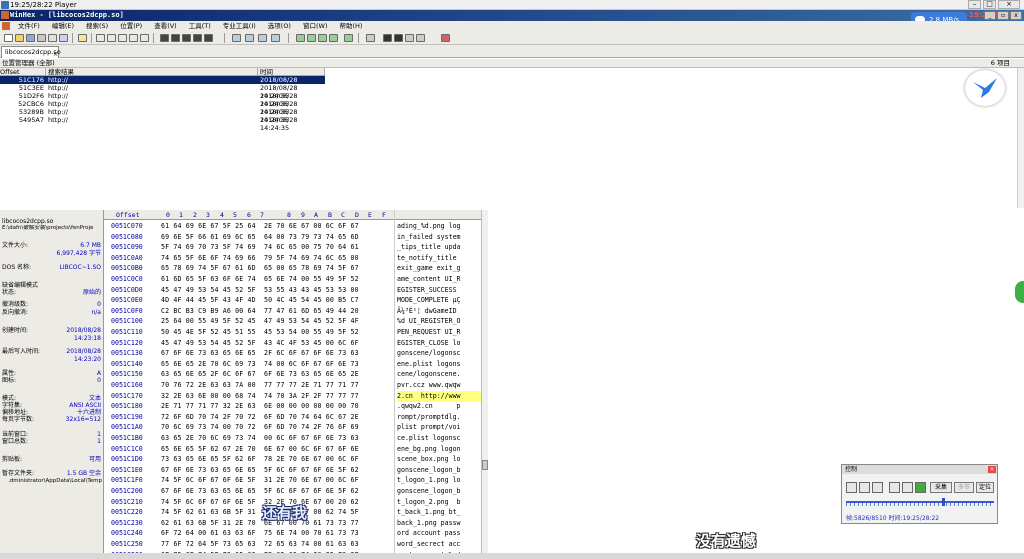 Image resolution: width=1024 pixels, height=559 pixels. I want to click on copy-icon, so click(111, 38).